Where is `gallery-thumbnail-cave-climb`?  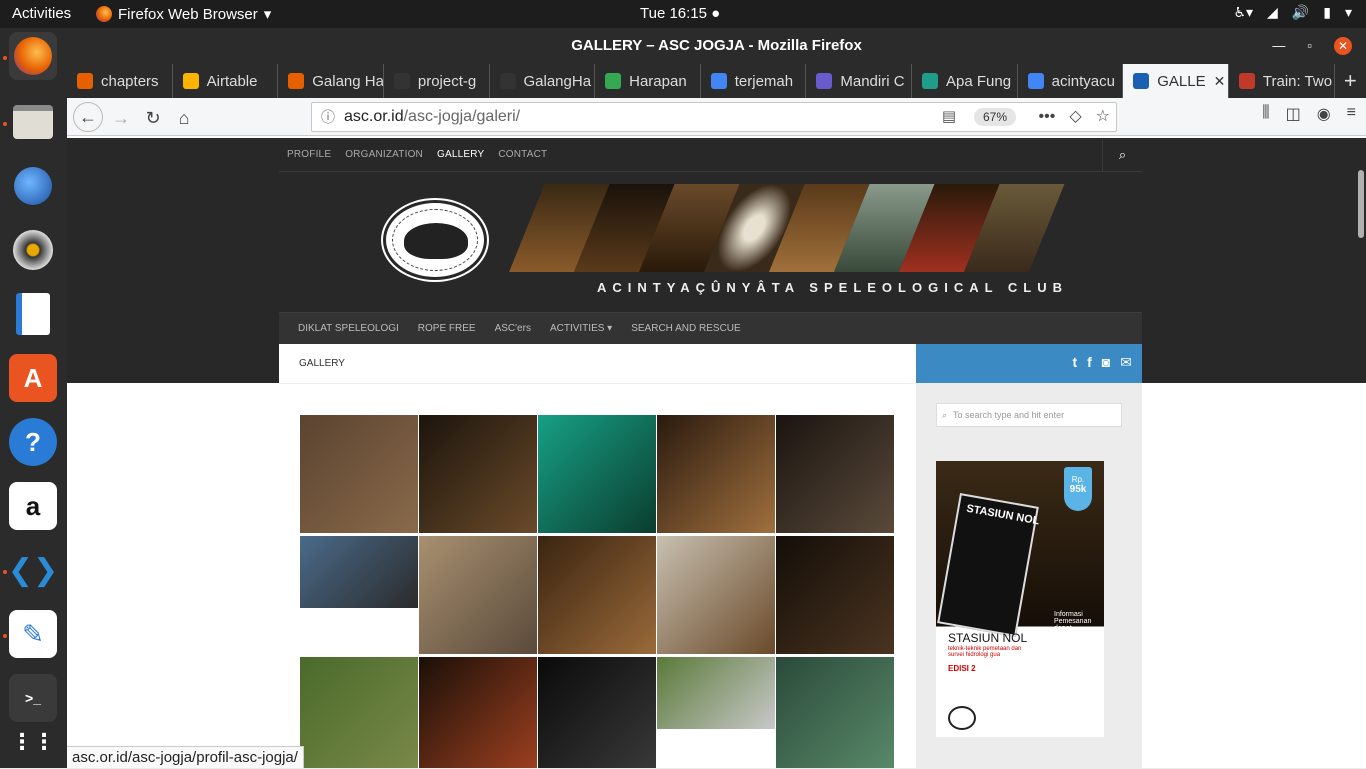 gallery-thumbnail-cave-climb is located at coordinates (359, 474).